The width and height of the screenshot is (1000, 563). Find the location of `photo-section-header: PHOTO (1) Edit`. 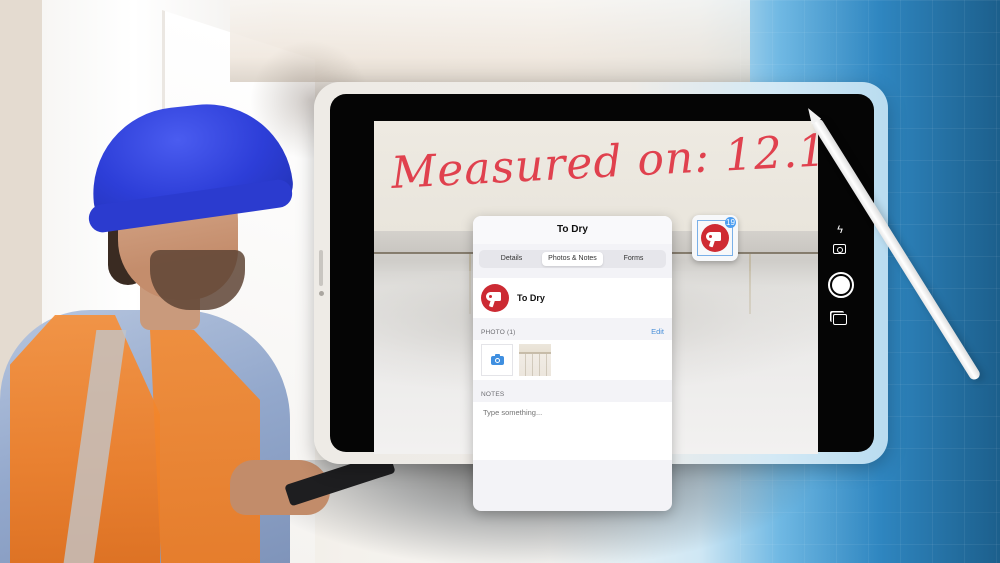

photo-section-header: PHOTO (1) Edit is located at coordinates (572, 329).